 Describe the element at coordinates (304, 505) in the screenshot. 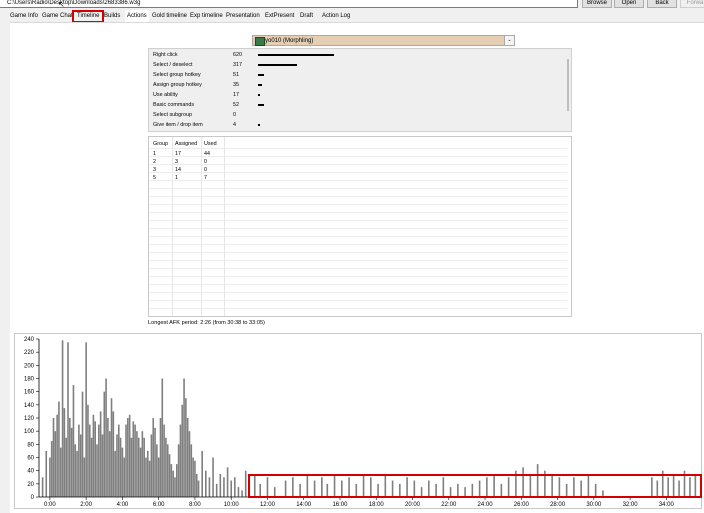

I see `x-tick-label: 14:00` at that location.